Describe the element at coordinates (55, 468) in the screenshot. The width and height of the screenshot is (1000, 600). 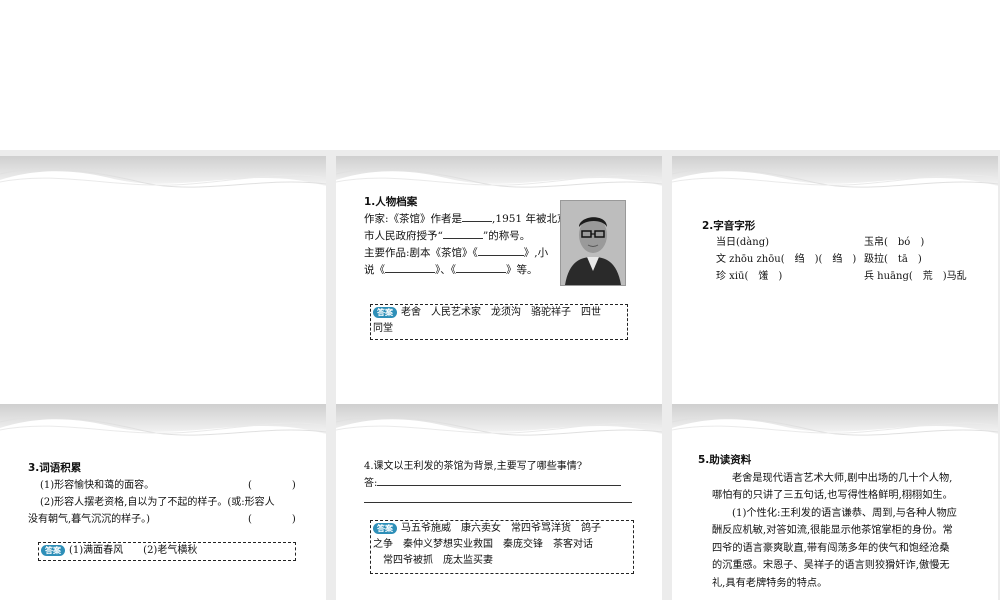
I see `section-heading: 3.词语积累` at that location.